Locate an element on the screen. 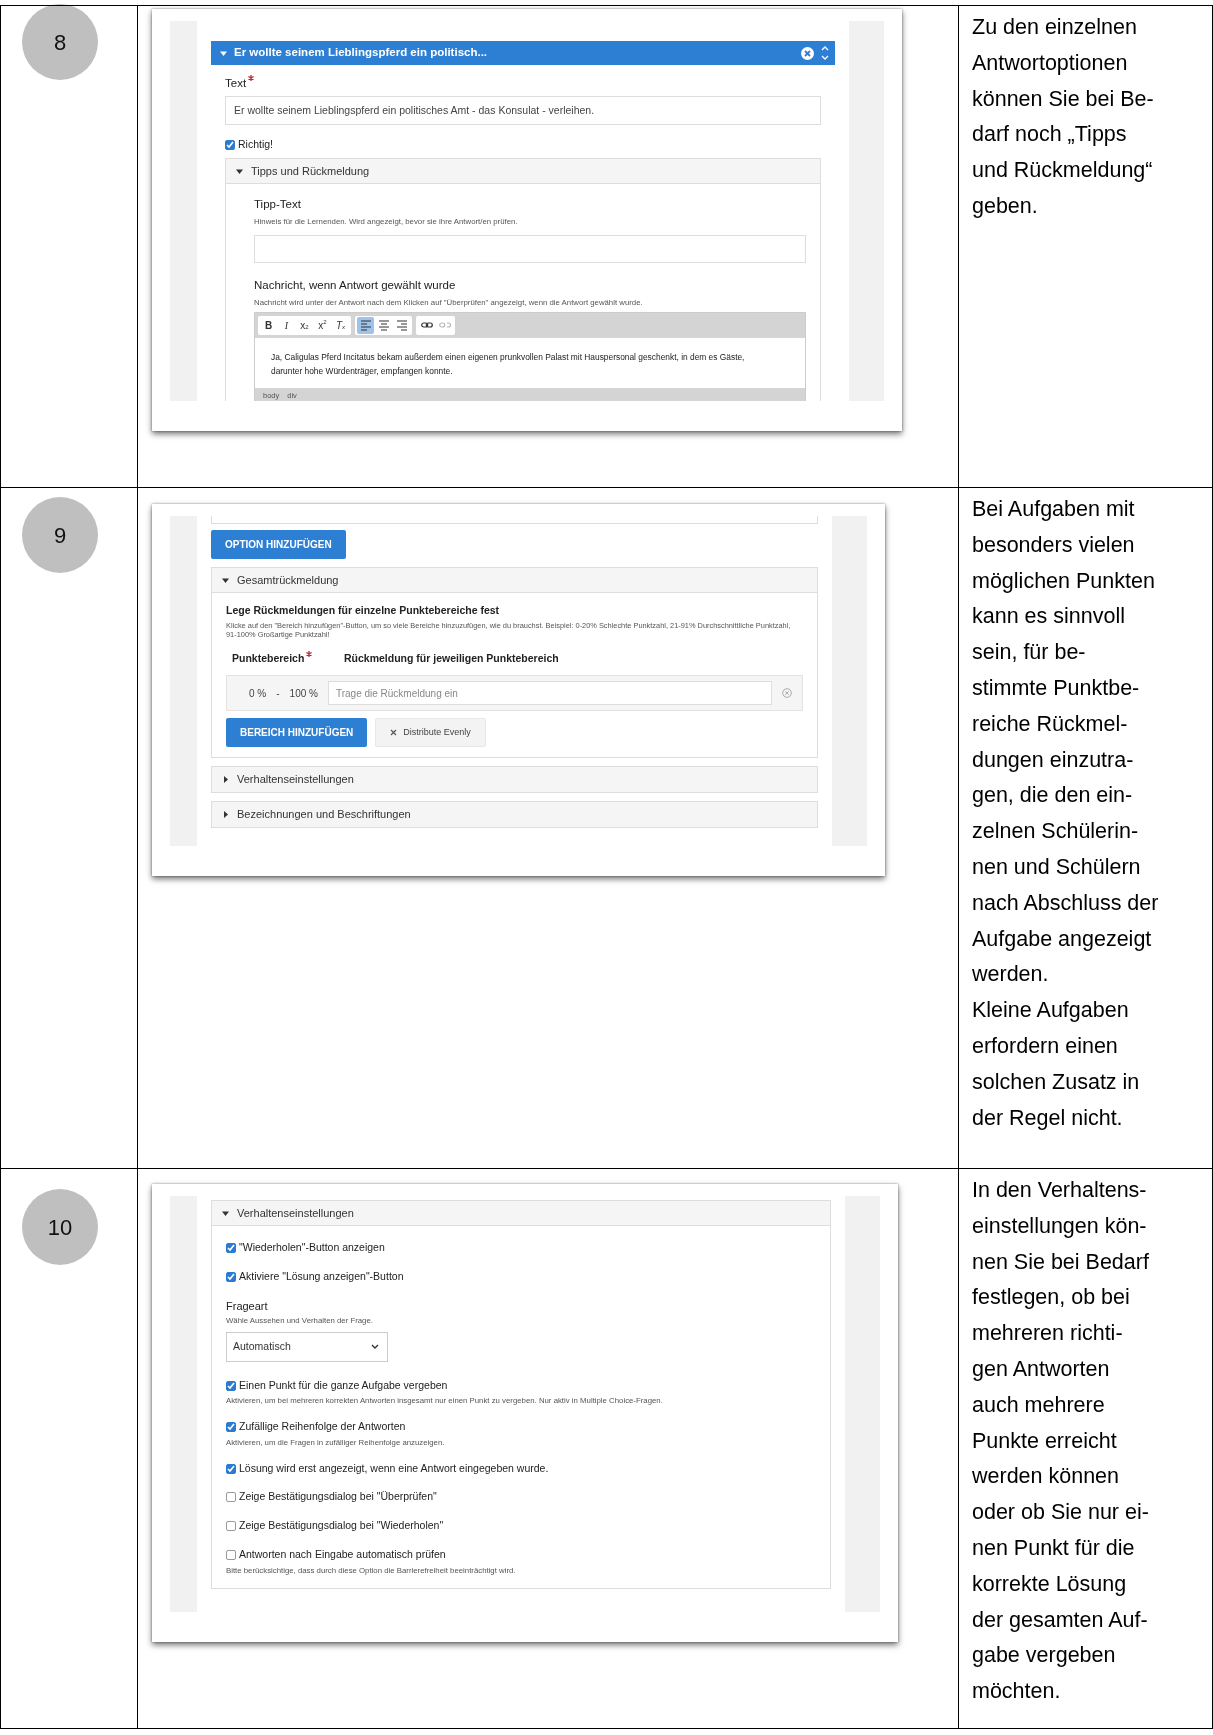  required-icon is located at coordinates (251, 78).